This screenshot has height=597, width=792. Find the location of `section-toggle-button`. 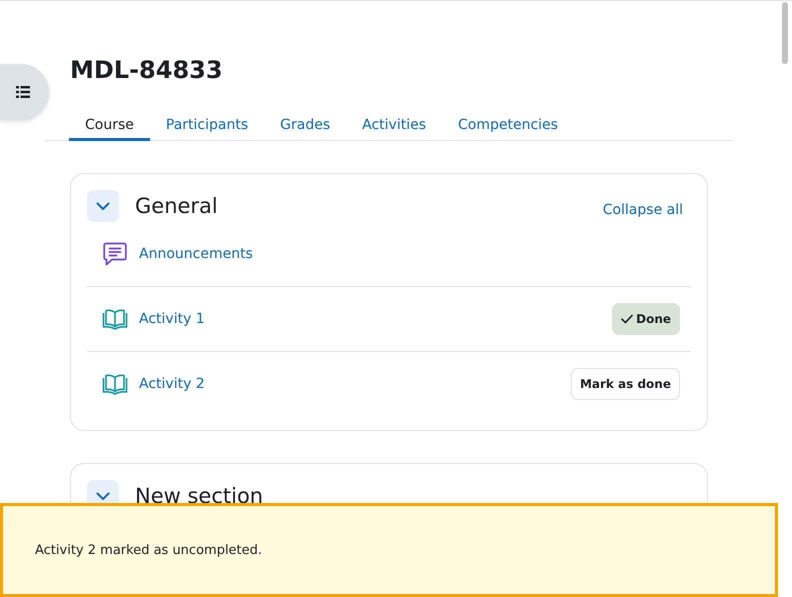

section-toggle-button is located at coordinates (103, 206).